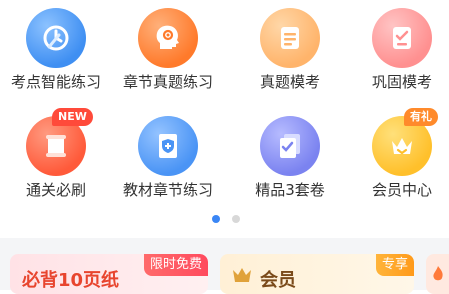  I want to click on book-shield-icon, so click(168, 146).